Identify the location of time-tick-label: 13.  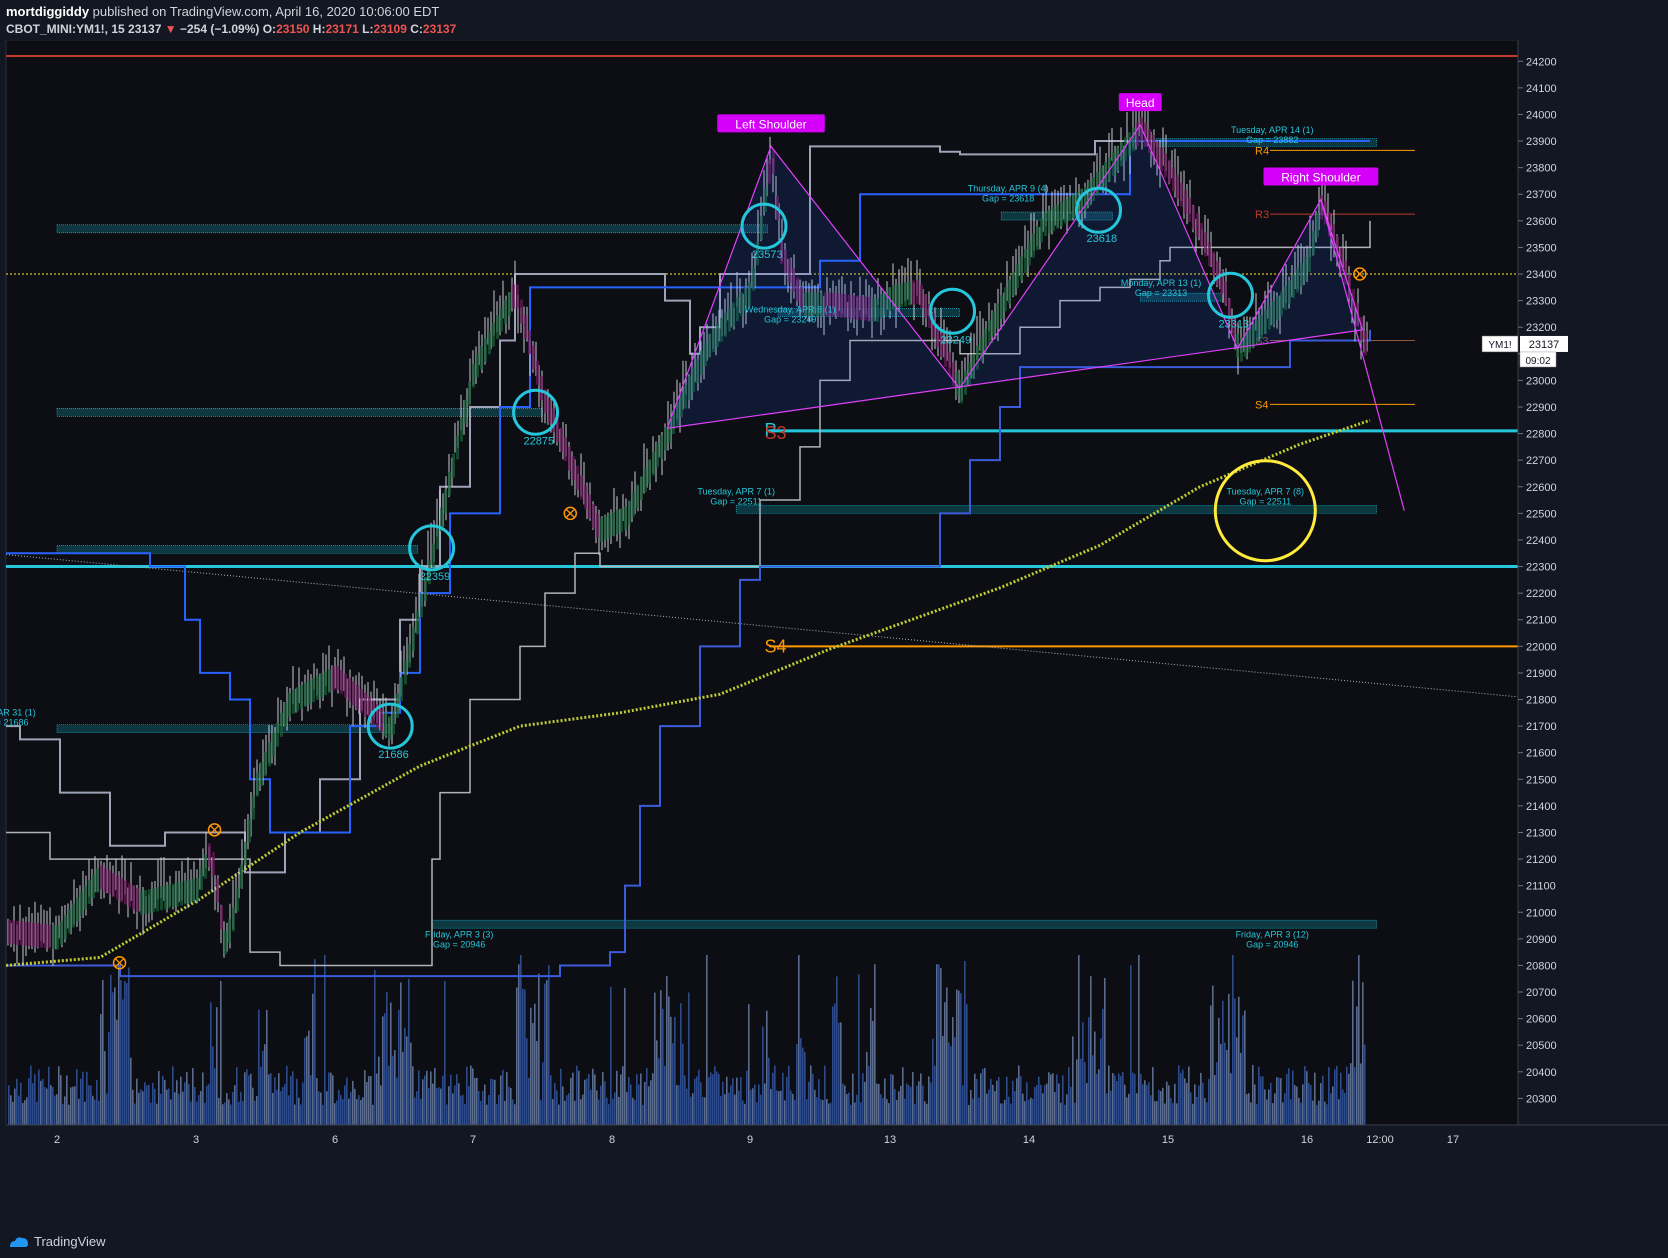
(890, 1140).